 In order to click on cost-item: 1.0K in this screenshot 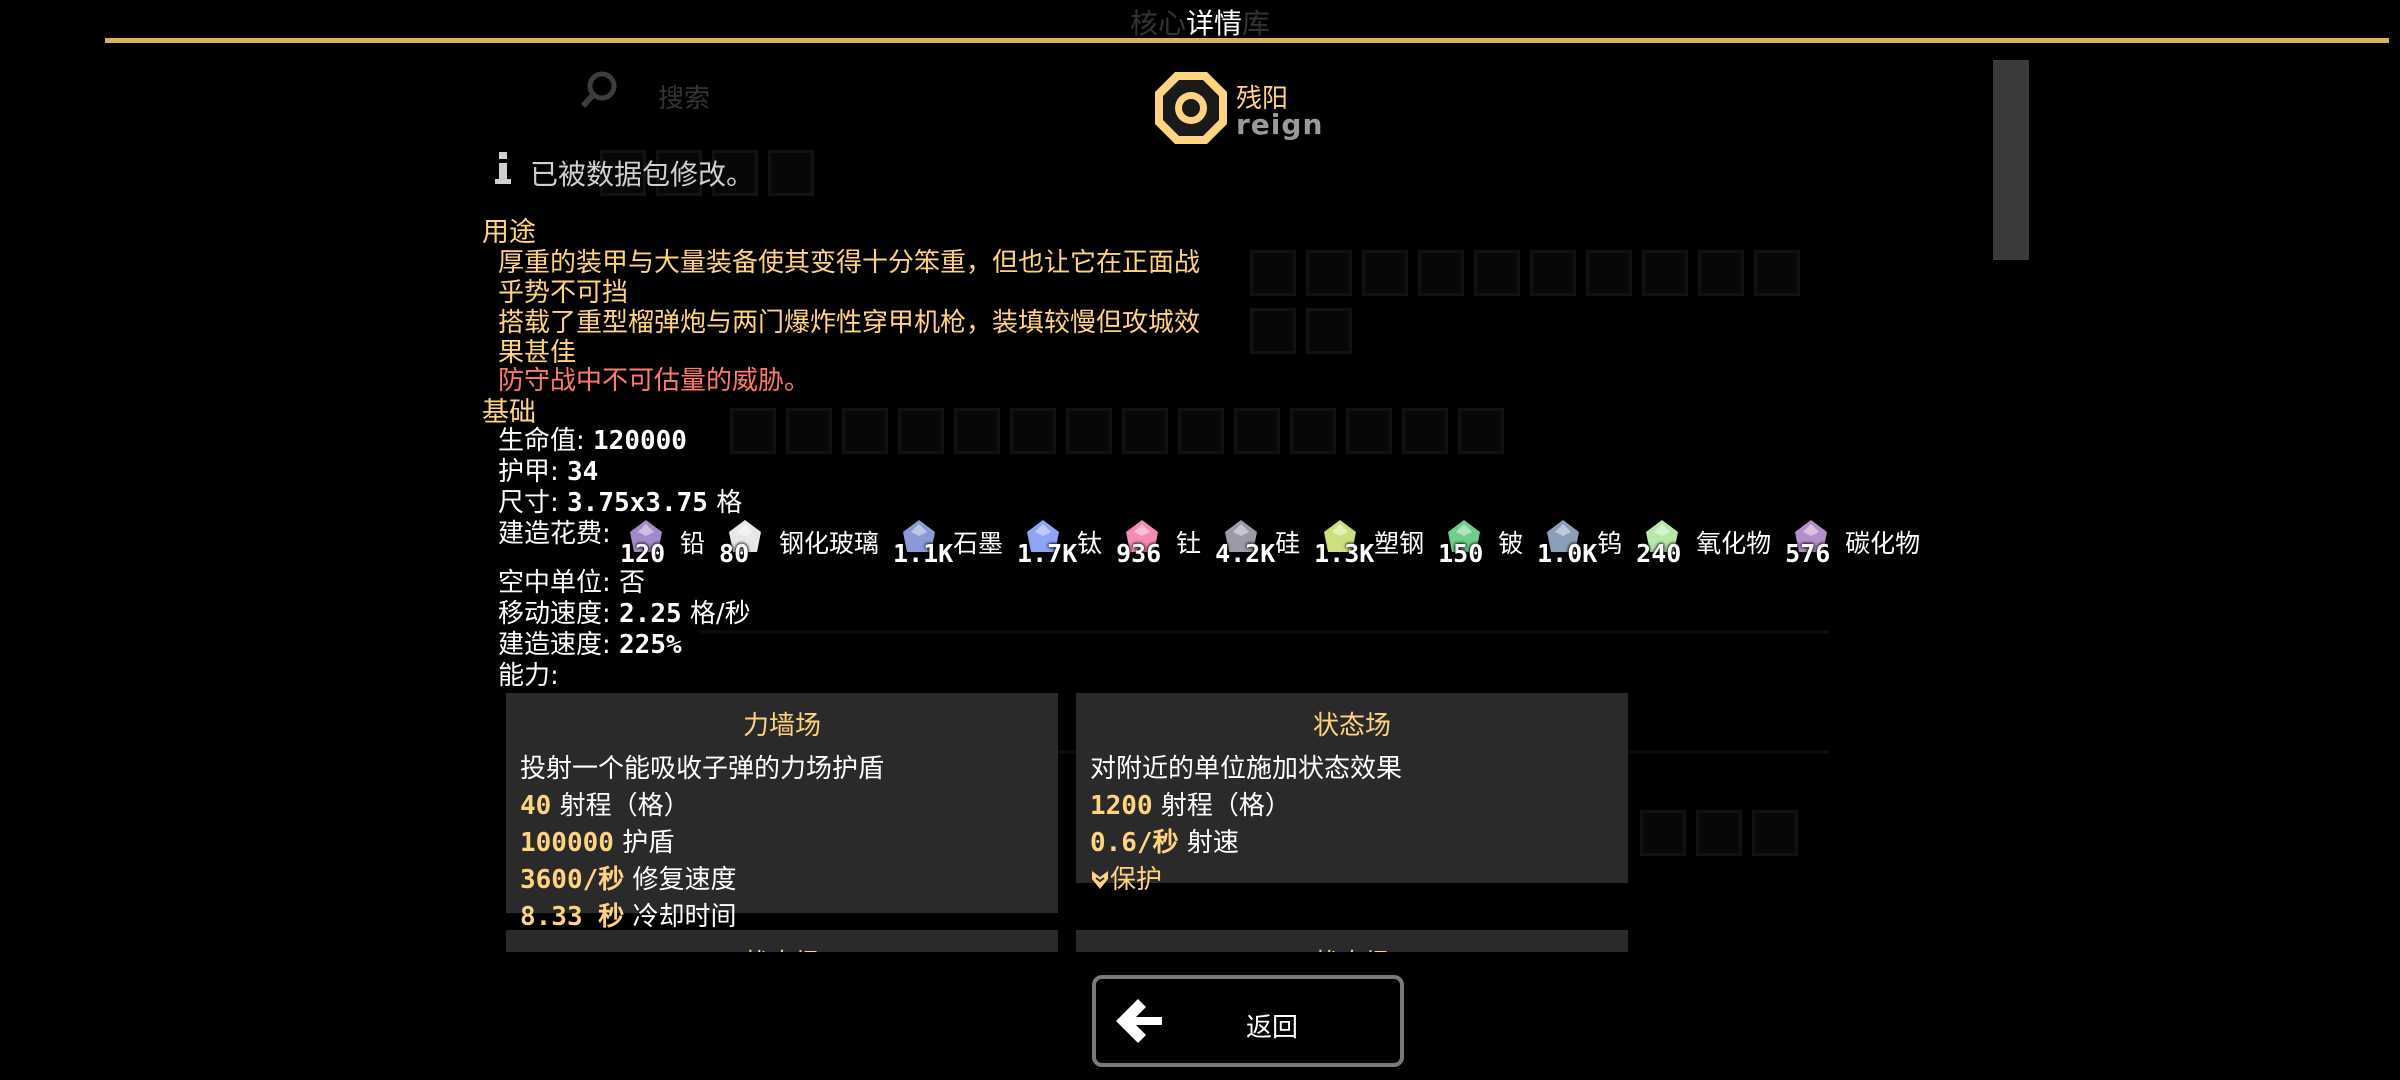, I will do `click(1567, 543)`.